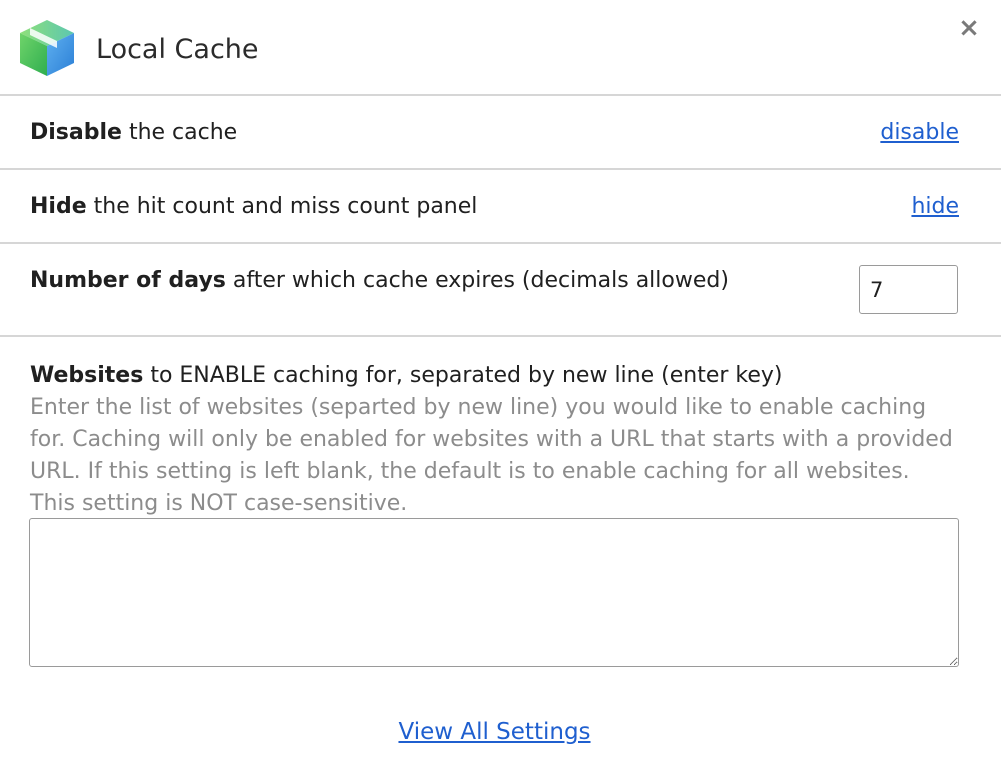 This screenshot has height=776, width=1001. I want to click on cube-icon, so click(47, 48).